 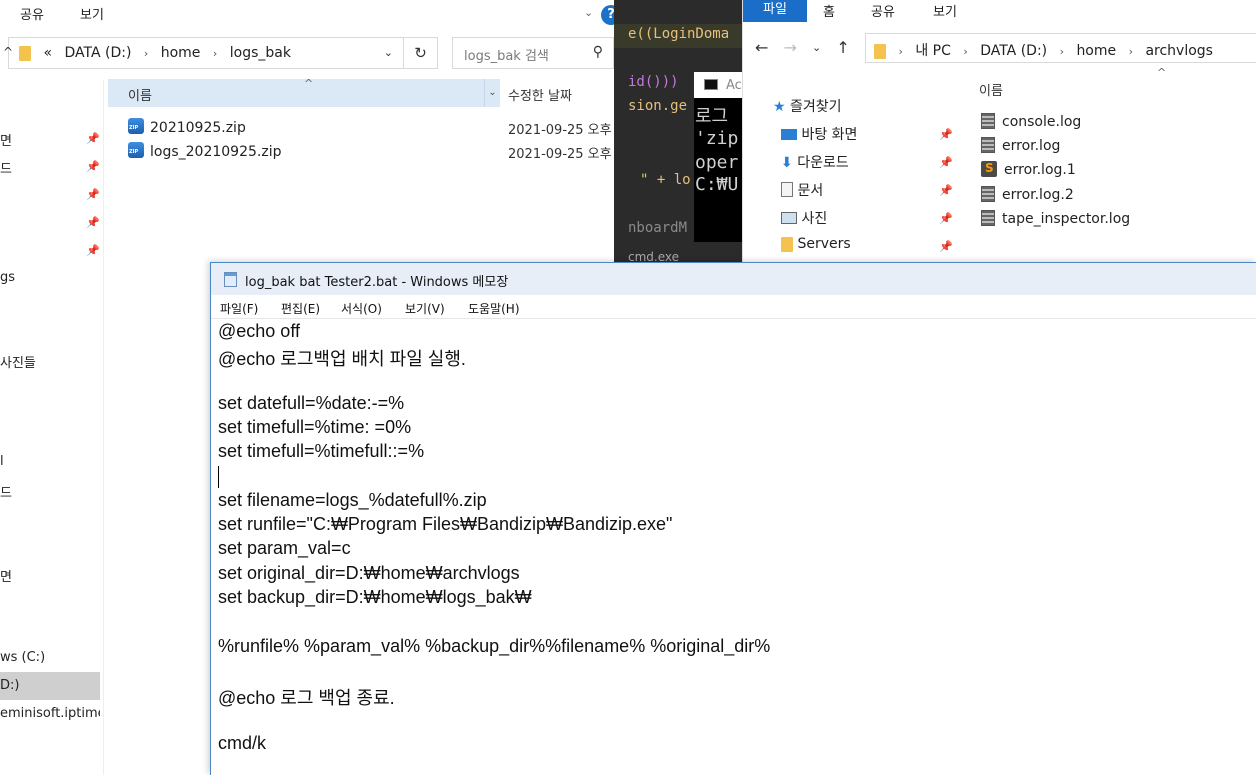 What do you see at coordinates (540, 94) in the screenshot?
I see `column-header-modified: 수정한 날짜` at bounding box center [540, 94].